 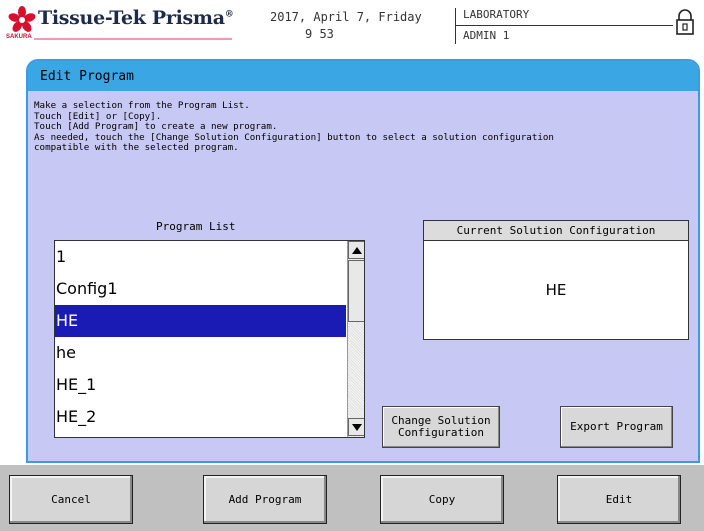 I want to click on panel-title: Edit Program, so click(x=363, y=76).